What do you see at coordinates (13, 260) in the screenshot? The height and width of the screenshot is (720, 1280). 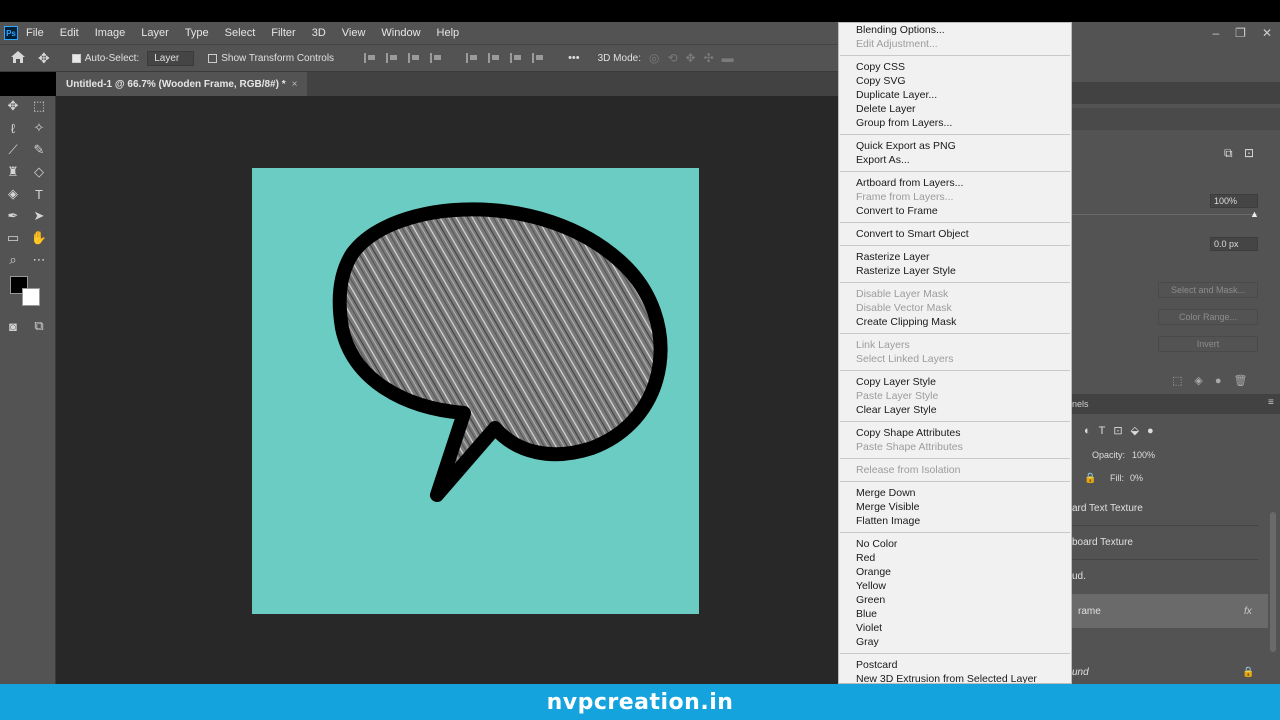 I see `zoom-icon: ⌕` at bounding box center [13, 260].